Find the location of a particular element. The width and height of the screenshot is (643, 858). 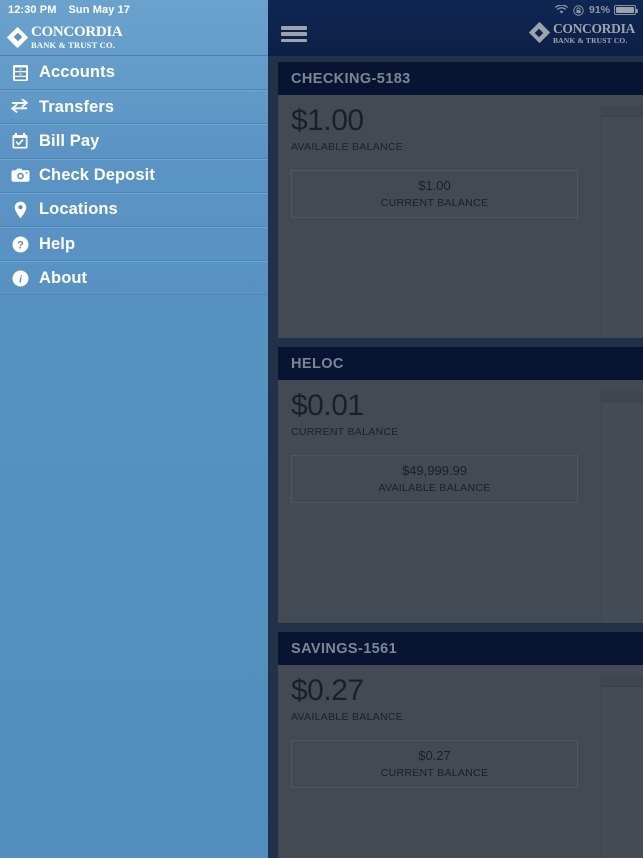

account-card-header: HELOC is located at coordinates (460, 363).